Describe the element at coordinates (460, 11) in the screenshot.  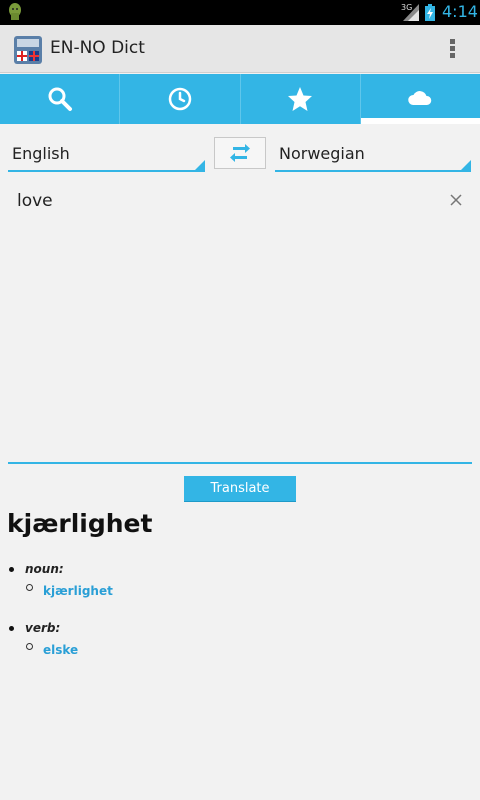
I see `status-clock: 4:14` at that location.